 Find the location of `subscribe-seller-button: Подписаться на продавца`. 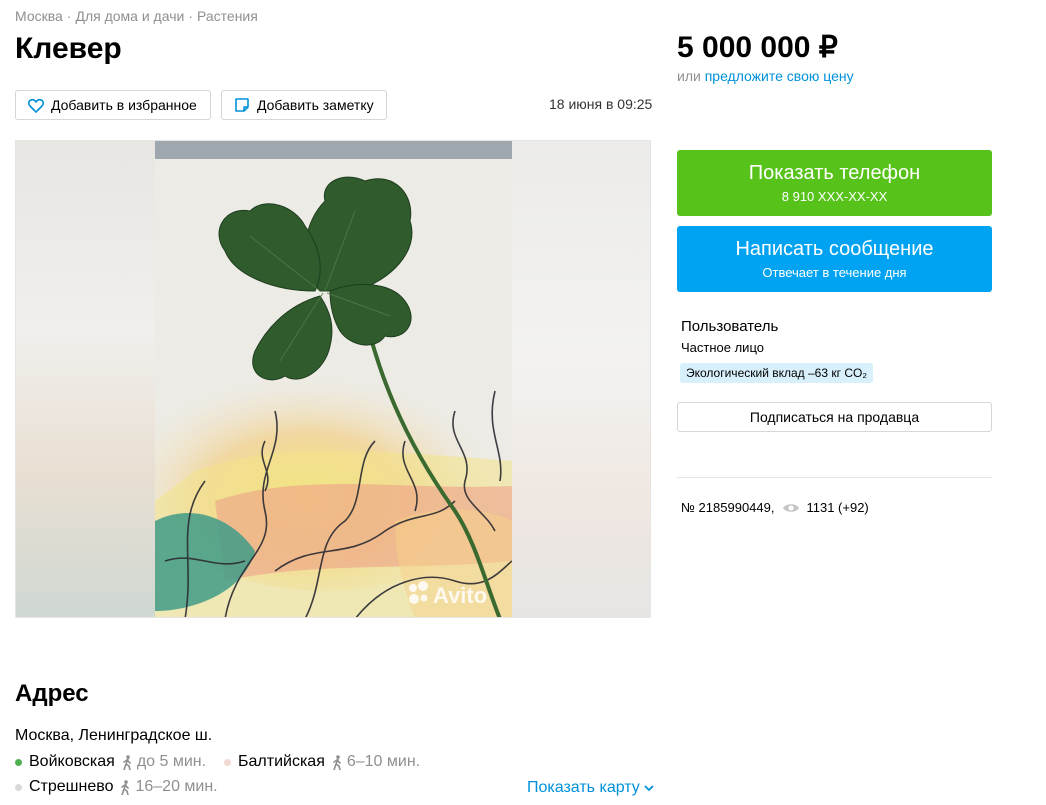

subscribe-seller-button: Подписаться на продавца is located at coordinates (834, 417).